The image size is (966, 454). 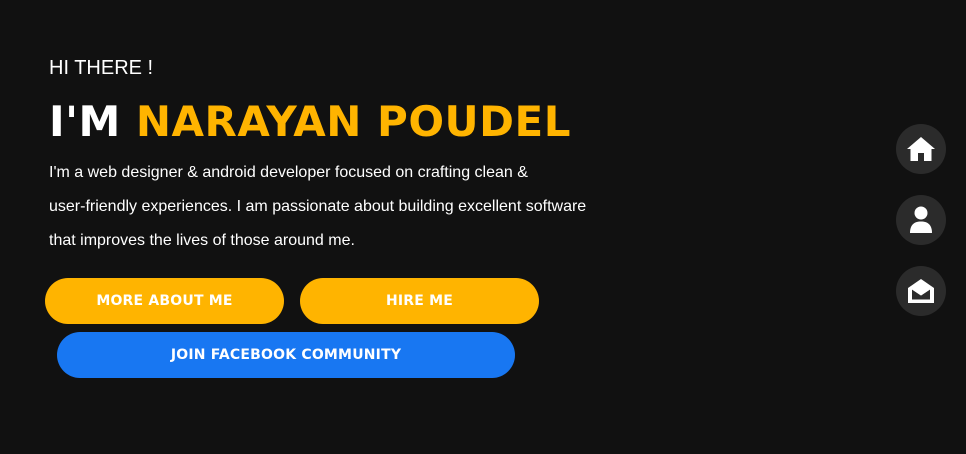 I want to click on nav-about-button, so click(x=921, y=220).